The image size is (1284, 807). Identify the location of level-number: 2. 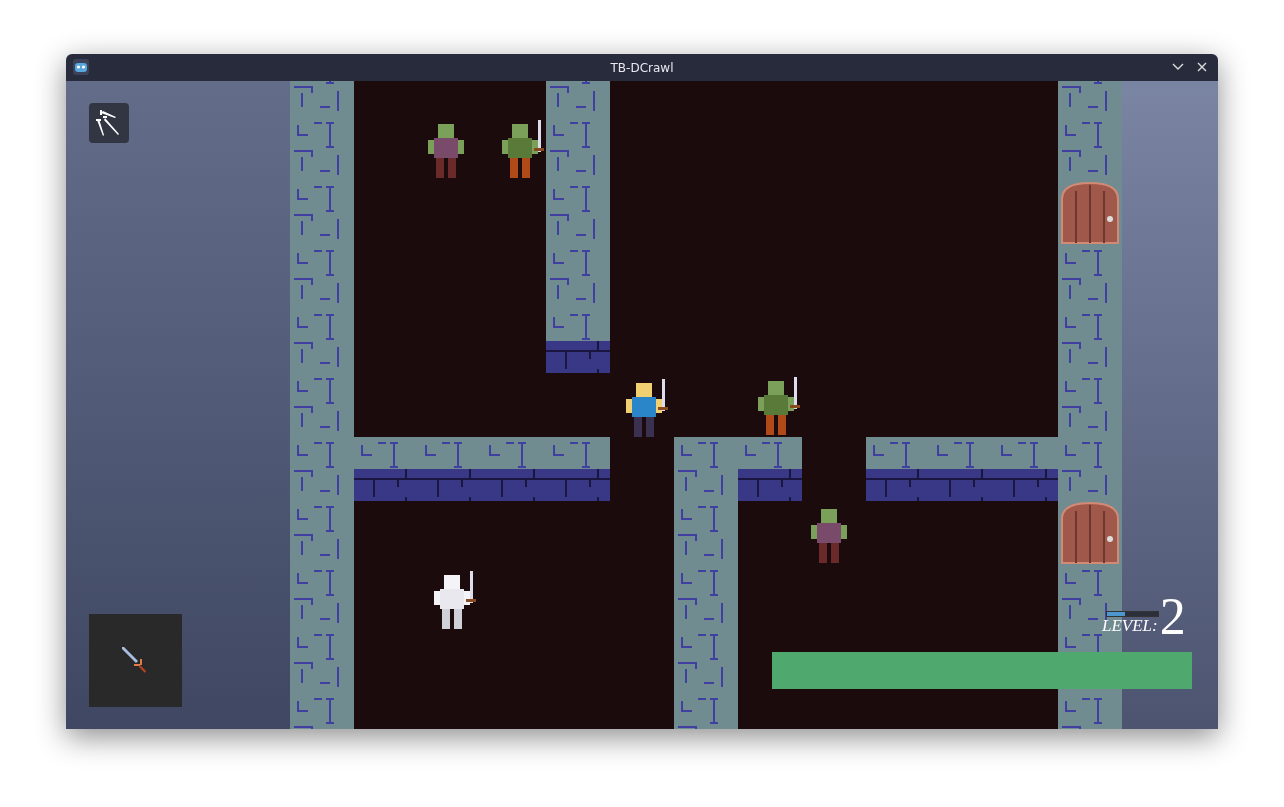
(1172, 617).